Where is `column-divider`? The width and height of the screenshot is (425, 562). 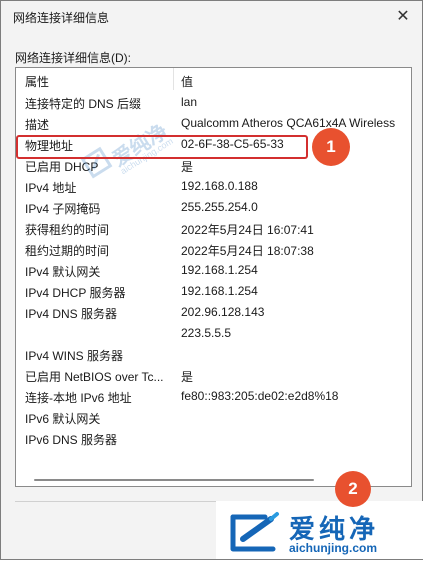
column-divider is located at coordinates (173, 79).